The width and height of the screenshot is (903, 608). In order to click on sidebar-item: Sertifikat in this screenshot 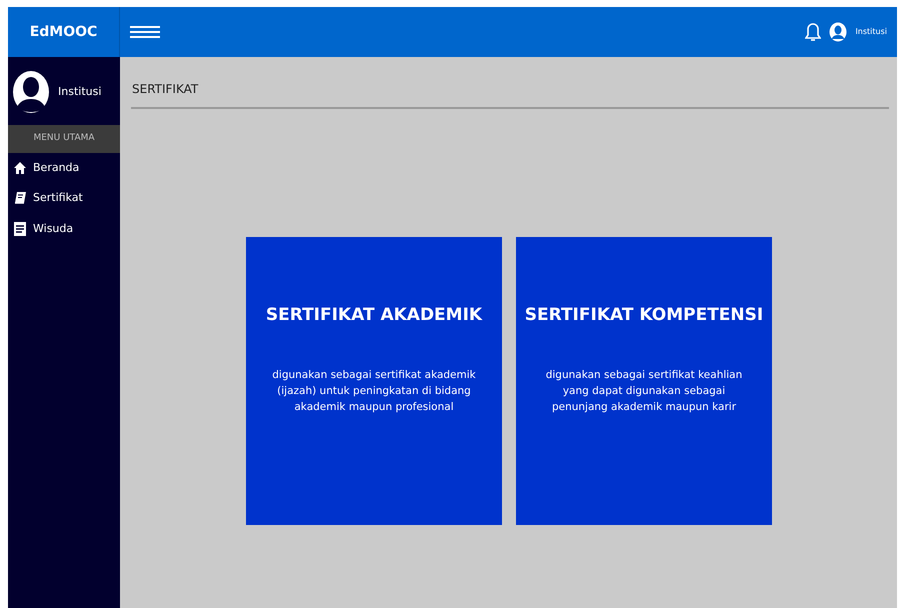, I will do `click(64, 198)`.